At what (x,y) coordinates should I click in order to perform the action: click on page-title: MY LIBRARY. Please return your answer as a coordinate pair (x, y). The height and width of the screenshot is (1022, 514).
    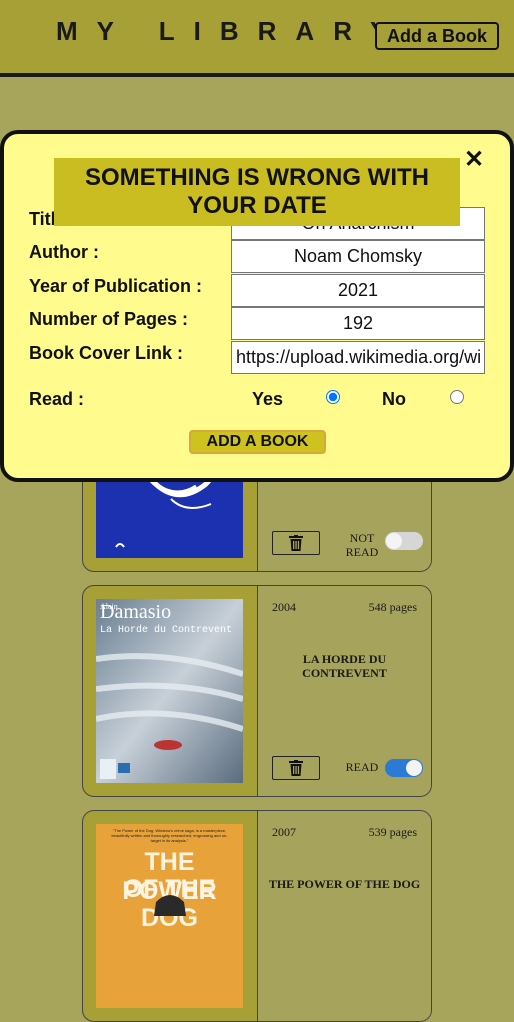
    Looking at the image, I should click on (231, 31).